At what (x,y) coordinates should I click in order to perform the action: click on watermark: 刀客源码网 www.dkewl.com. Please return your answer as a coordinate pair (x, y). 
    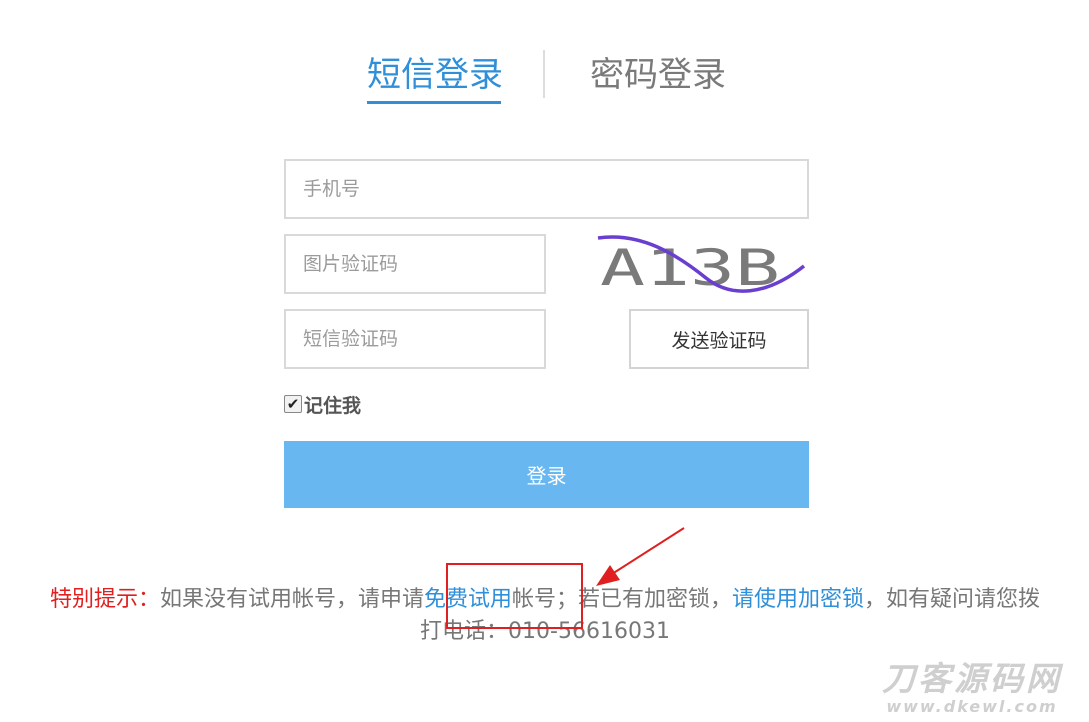
    Looking at the image, I should click on (972, 688).